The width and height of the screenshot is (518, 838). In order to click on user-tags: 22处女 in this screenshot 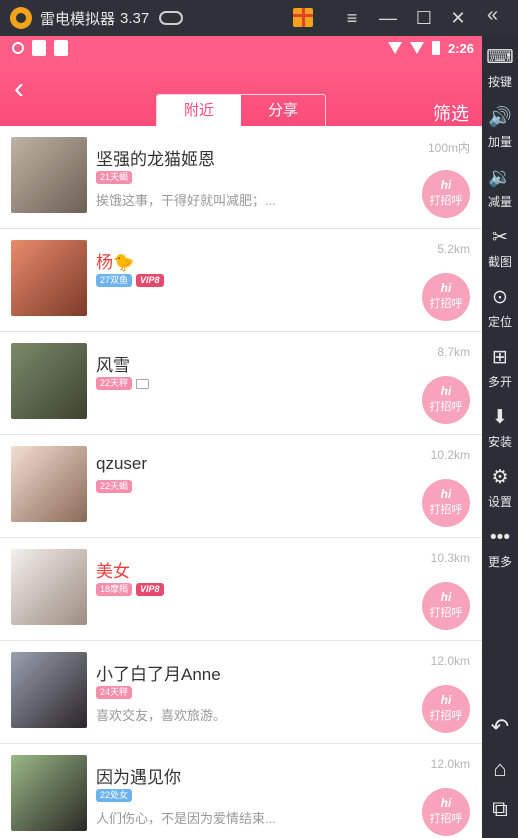, I will do `click(114, 795)`.